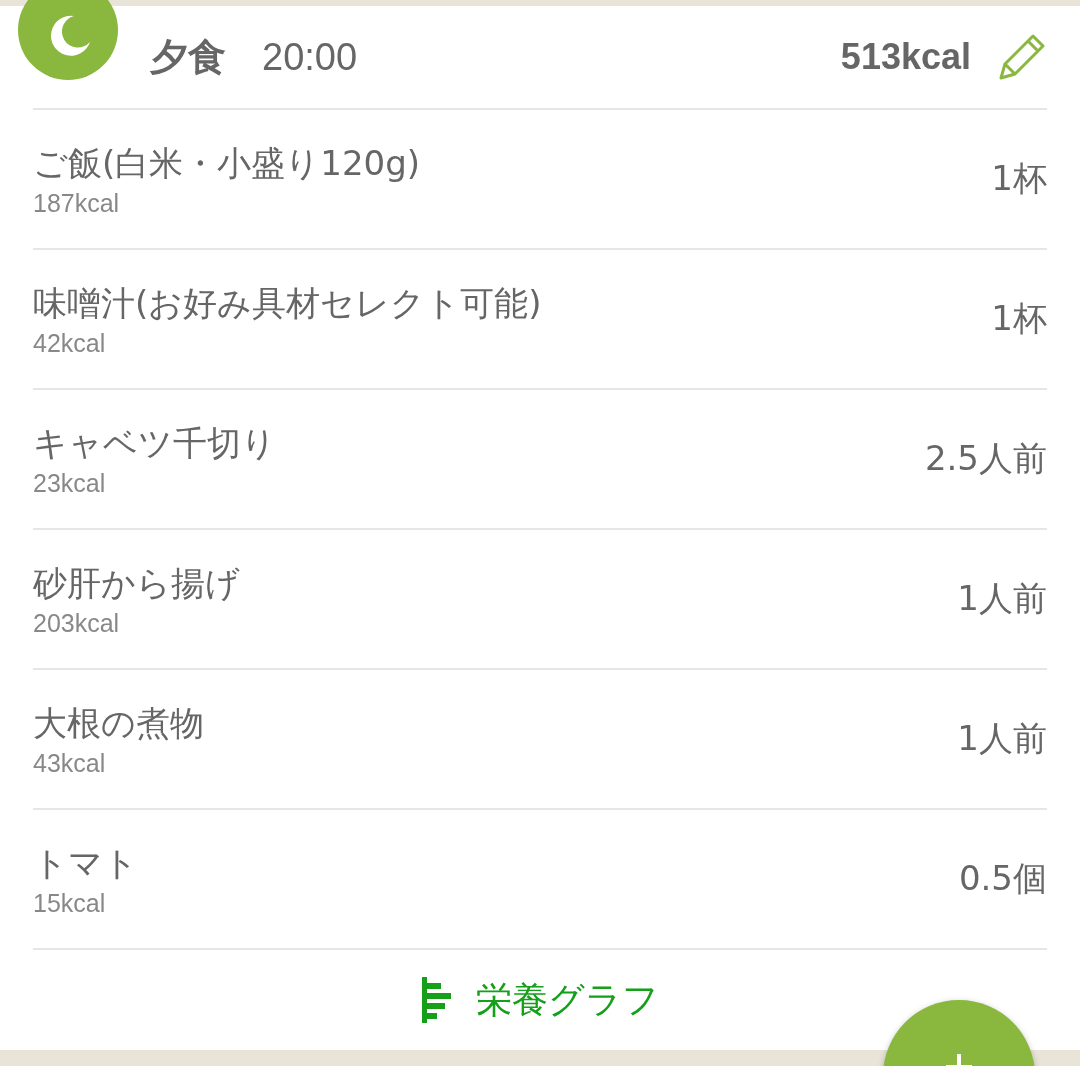  Describe the element at coordinates (70, 903) in the screenshot. I see `food-calories: 15kcal` at that location.